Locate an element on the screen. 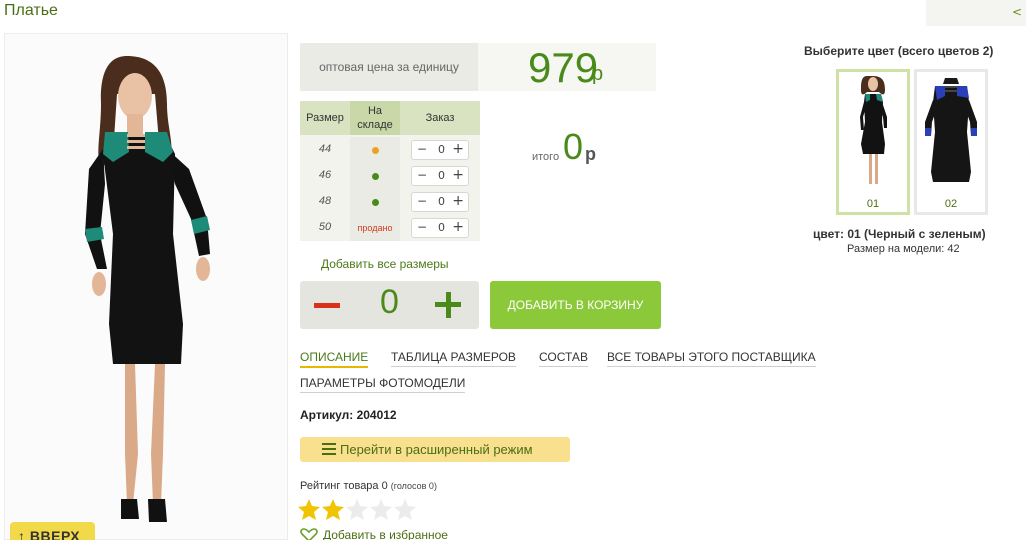 Image resolution: width=1026 pixels, height=540 pixels. total-label: итого is located at coordinates (546, 157).